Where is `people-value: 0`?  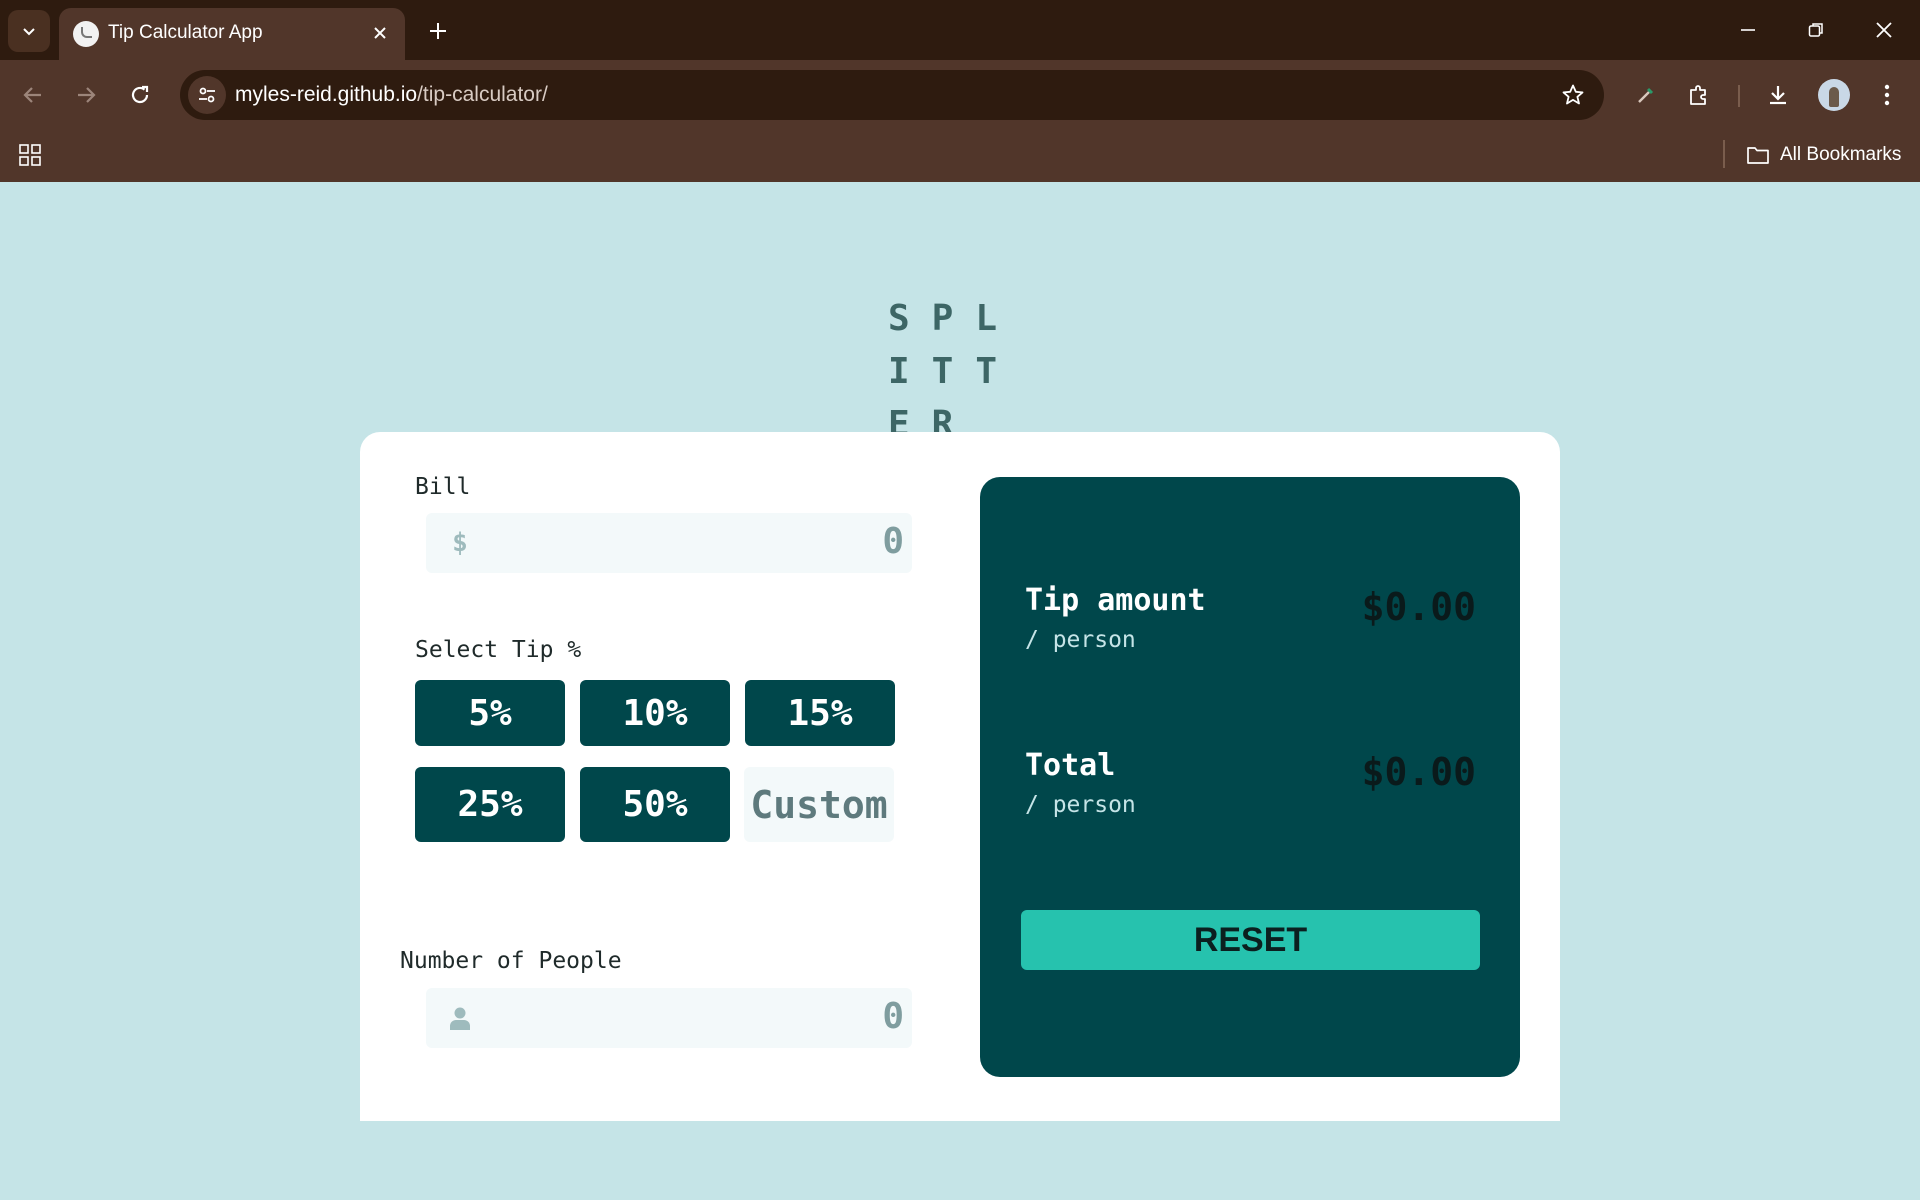
people-value: 0 is located at coordinates (893, 1016).